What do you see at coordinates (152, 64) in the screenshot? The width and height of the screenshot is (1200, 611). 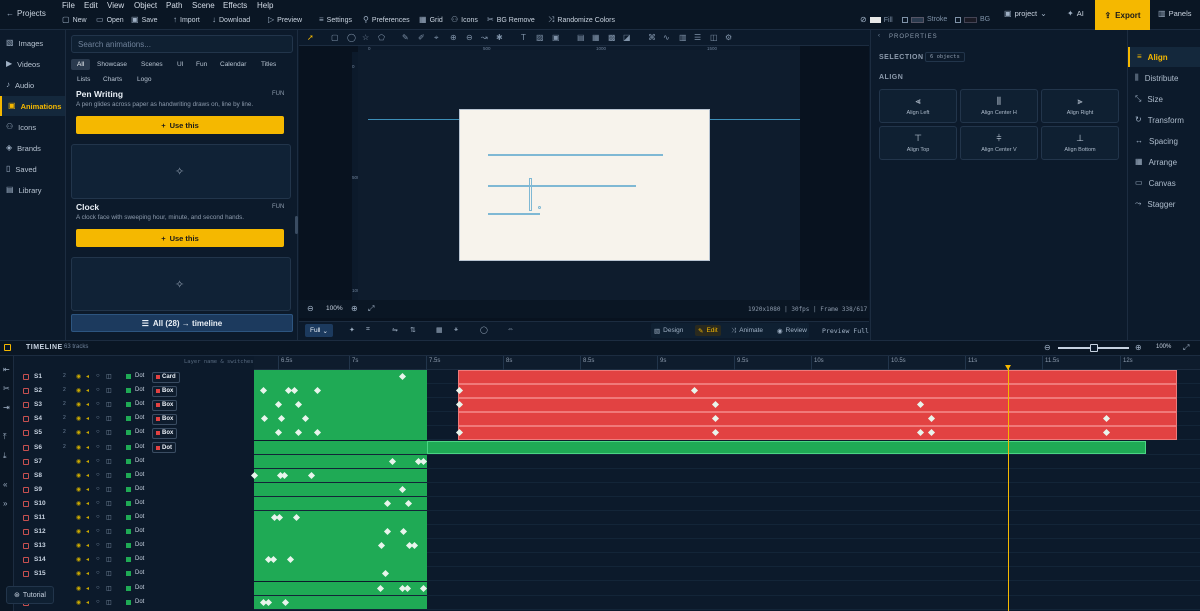 I see `chip-scenes: Scenes` at bounding box center [152, 64].